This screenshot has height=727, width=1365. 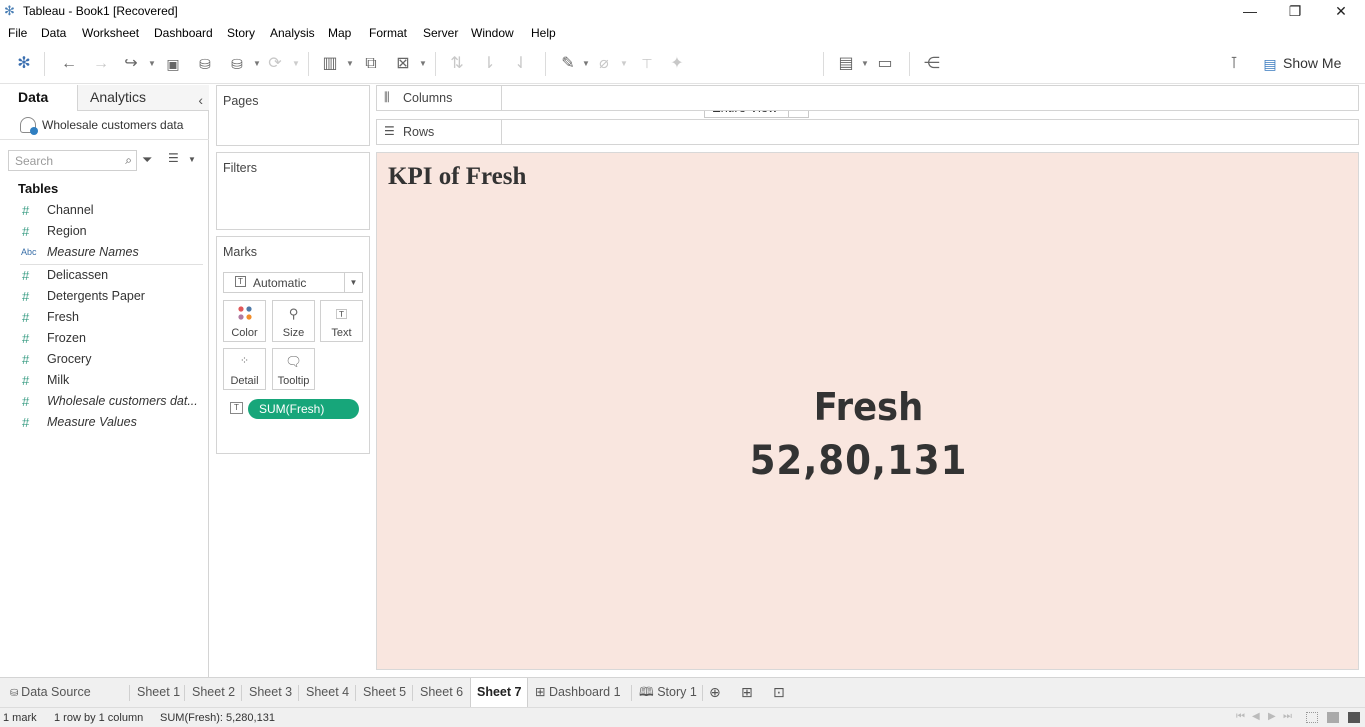 I want to click on show-me-icon: ▤, so click(x=1270, y=64).